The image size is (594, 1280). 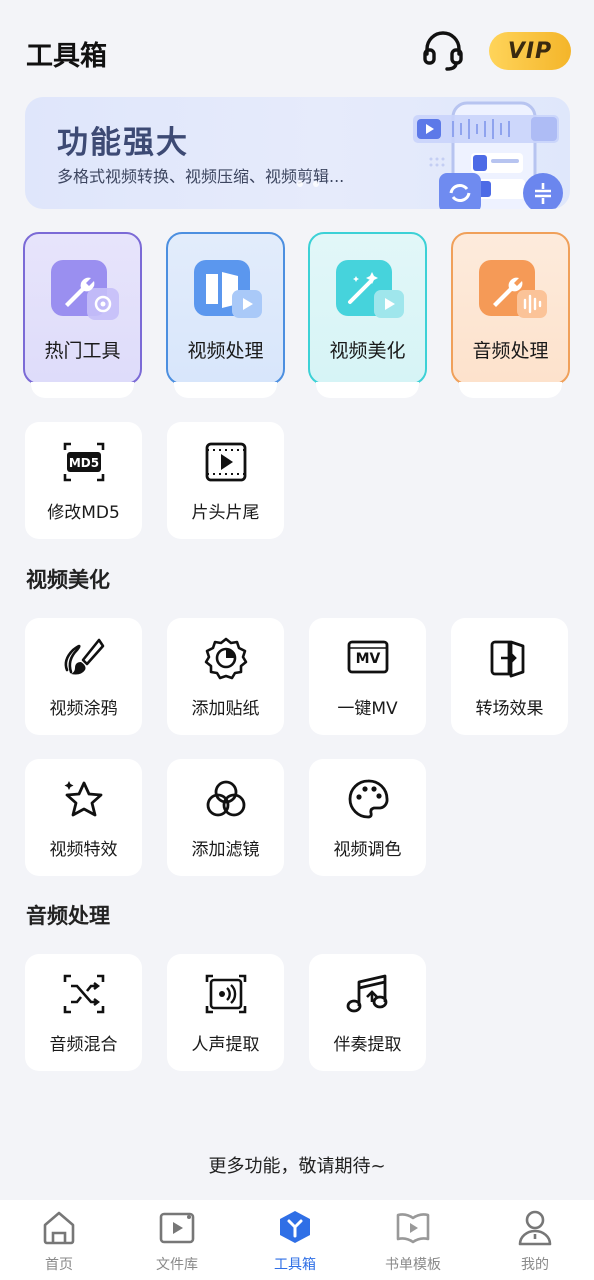 I want to click on more-features-note: 更多功能，敬请期待~, so click(x=297, y=1166).